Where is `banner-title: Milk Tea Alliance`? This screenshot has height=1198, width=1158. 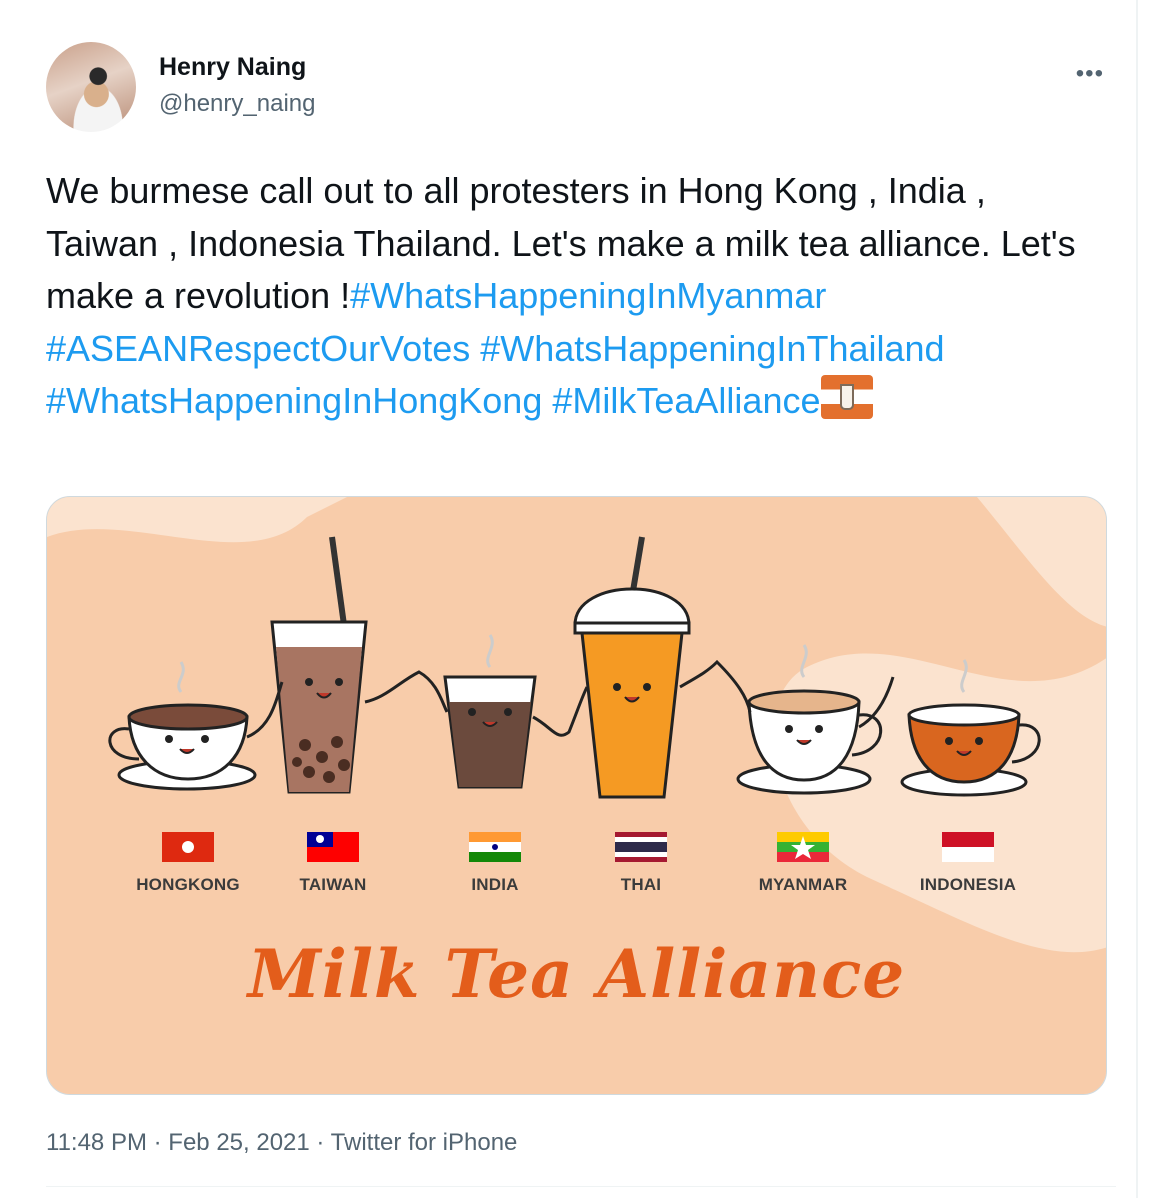
banner-title: Milk Tea Alliance is located at coordinates (576, 974).